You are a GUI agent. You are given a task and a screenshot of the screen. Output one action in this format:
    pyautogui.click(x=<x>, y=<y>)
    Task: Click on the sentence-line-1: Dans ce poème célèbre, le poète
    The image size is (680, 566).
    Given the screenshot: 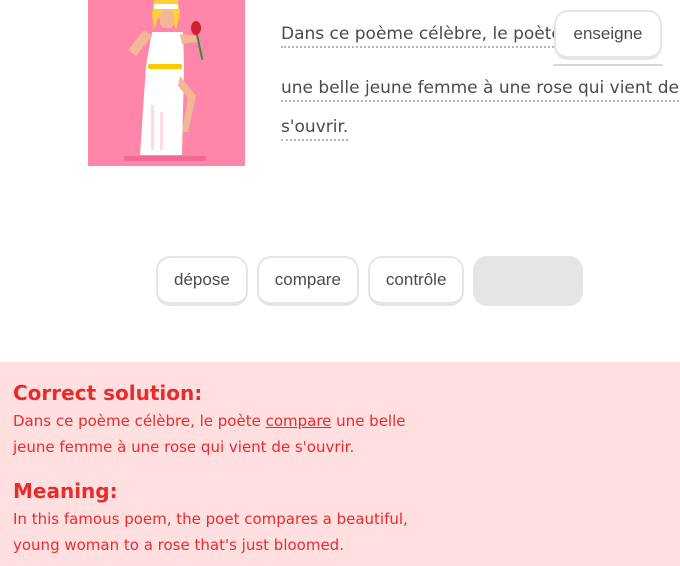 What is the action you would take?
    pyautogui.click(x=421, y=36)
    